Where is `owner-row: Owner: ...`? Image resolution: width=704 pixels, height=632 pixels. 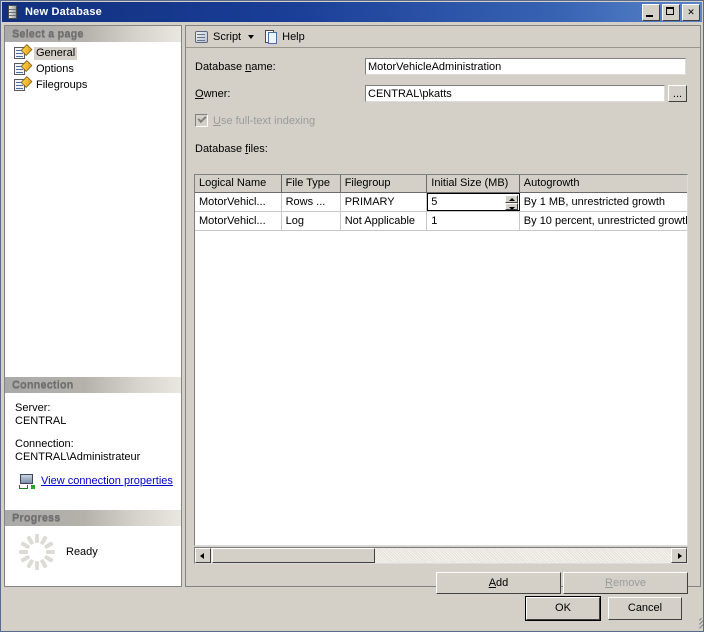
owner-row: Owner: ... is located at coordinates (443, 93).